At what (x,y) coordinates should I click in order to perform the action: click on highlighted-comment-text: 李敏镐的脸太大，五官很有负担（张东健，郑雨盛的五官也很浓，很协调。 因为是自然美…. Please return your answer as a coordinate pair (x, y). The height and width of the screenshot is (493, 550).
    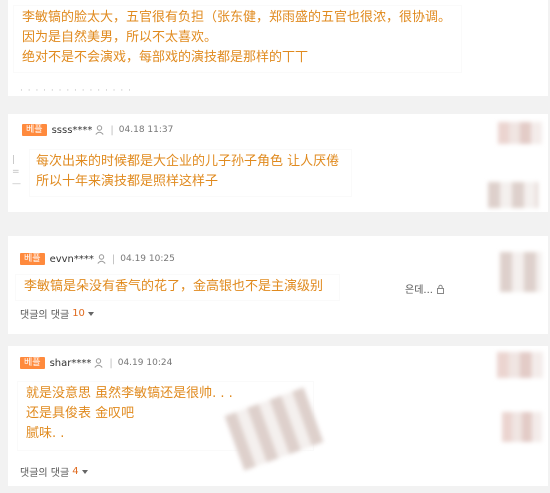
    Looking at the image, I should click on (238, 39).